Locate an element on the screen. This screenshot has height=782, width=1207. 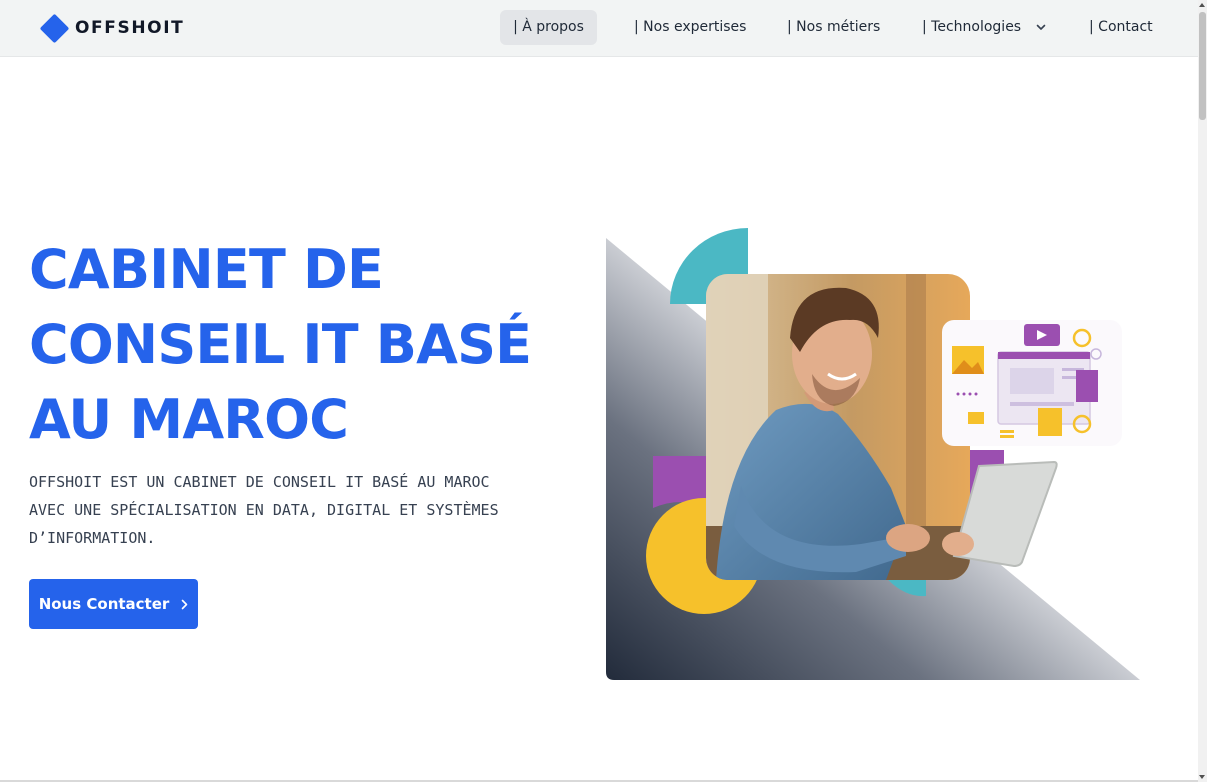
hero-title-line: CONSEIL IT BASÉ is located at coordinates (280, 344).